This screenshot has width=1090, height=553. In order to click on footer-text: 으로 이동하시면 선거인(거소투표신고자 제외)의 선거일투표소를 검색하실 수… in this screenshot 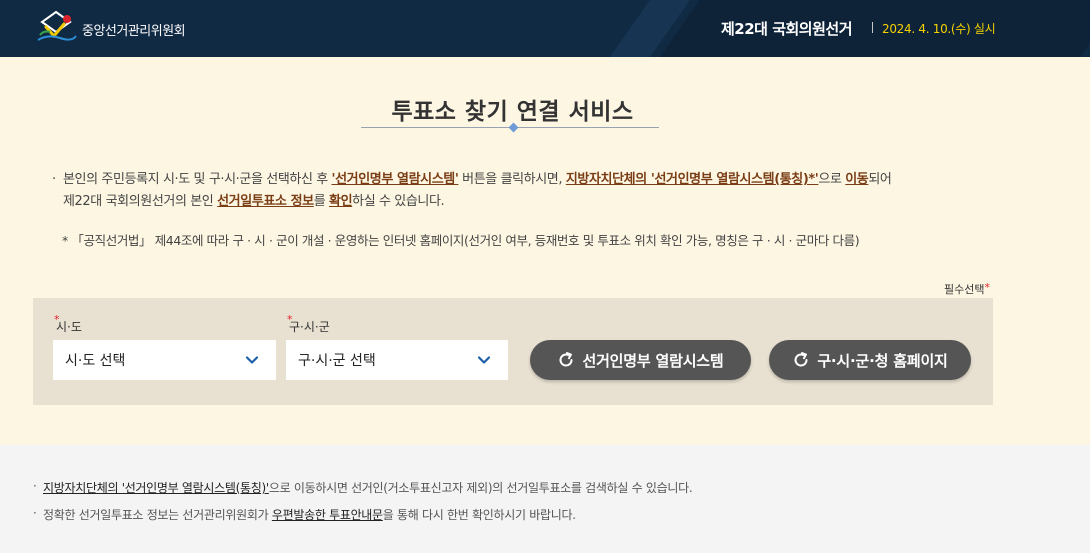, I will do `click(480, 488)`.